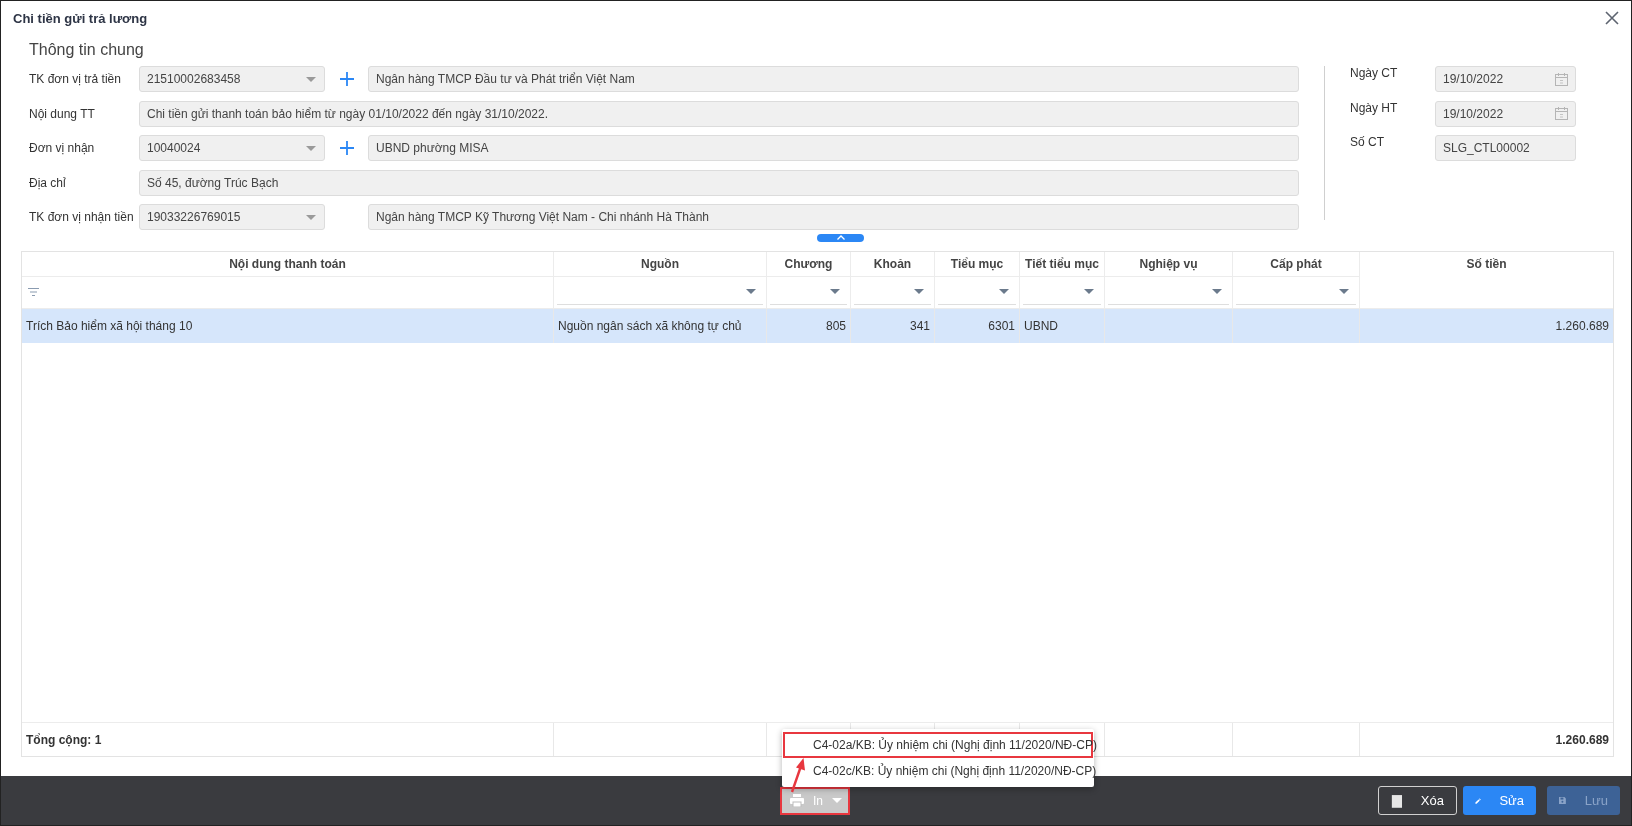 This screenshot has width=1632, height=826. I want to click on column-header: Nguồn, so click(660, 264).